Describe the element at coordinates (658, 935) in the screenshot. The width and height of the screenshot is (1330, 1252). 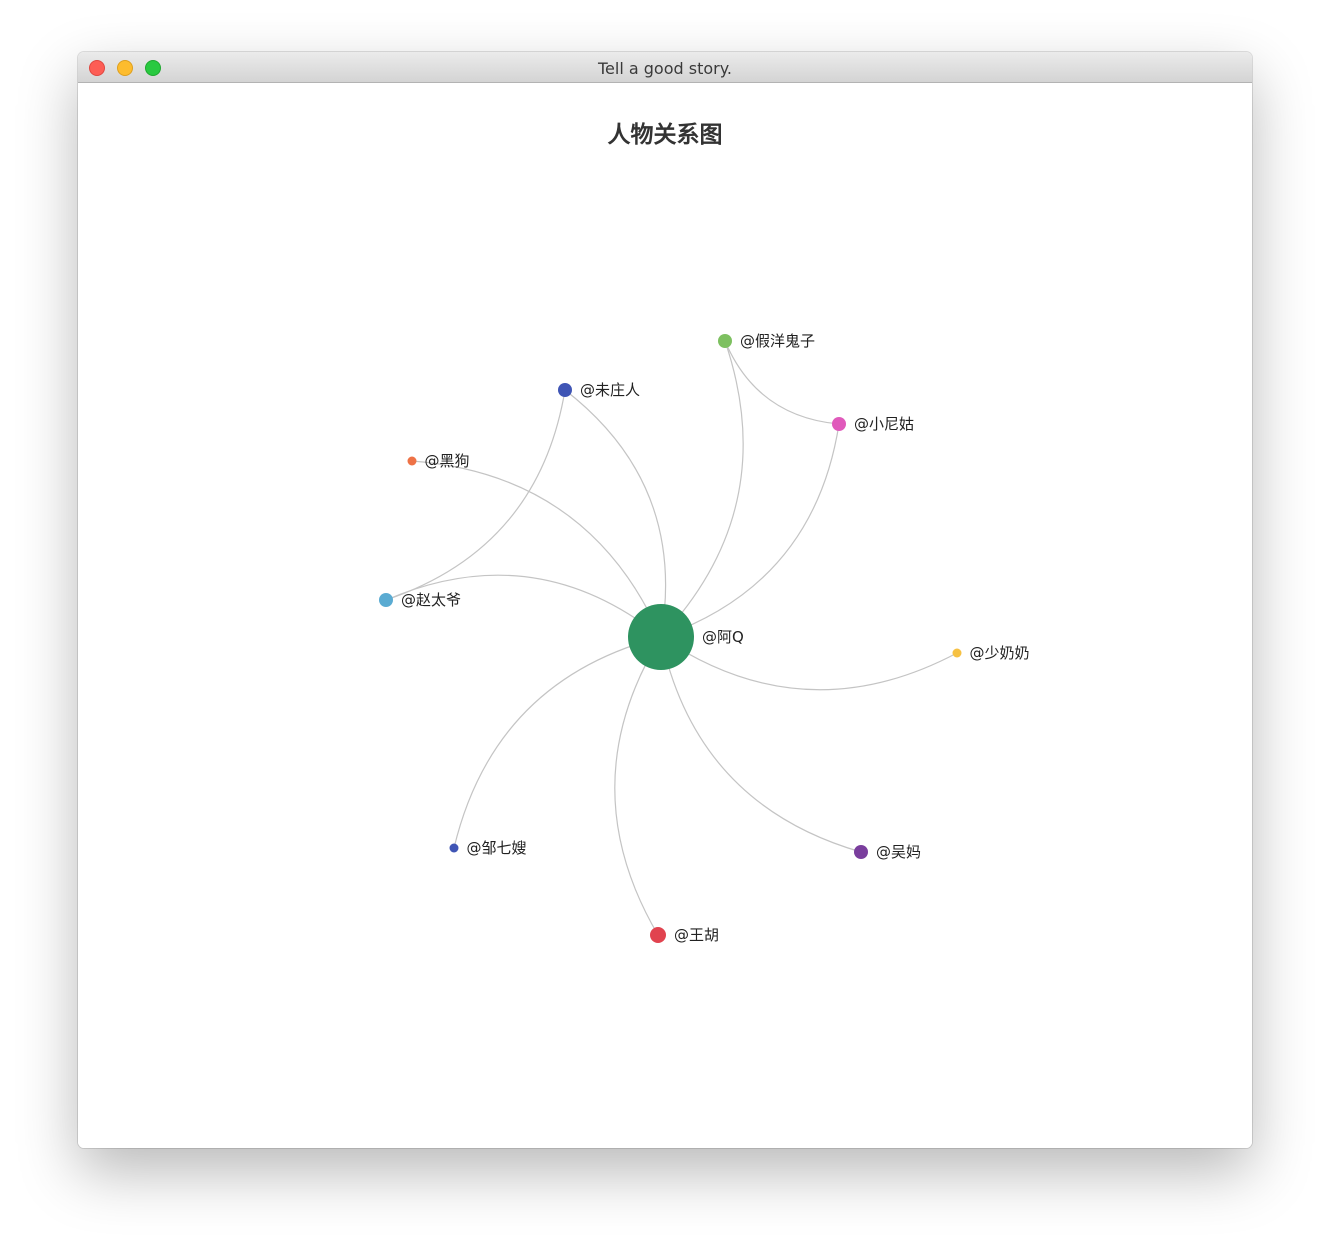
I see `node-circle-wanghu` at that location.